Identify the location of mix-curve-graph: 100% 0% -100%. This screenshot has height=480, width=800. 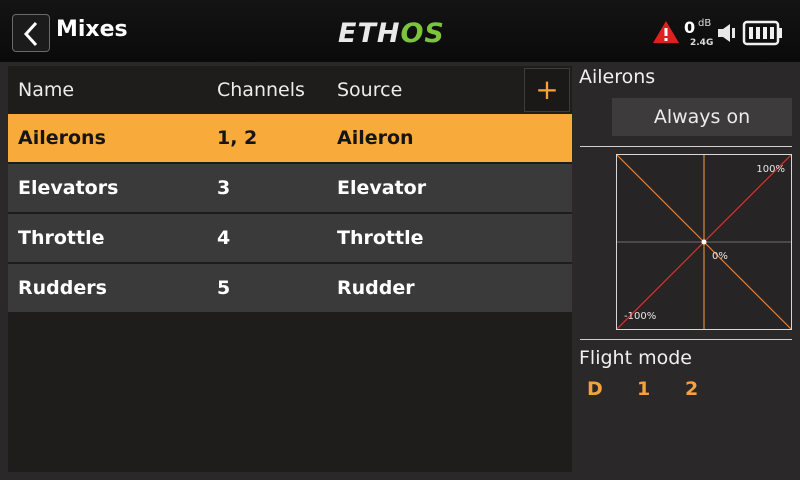
(704, 242).